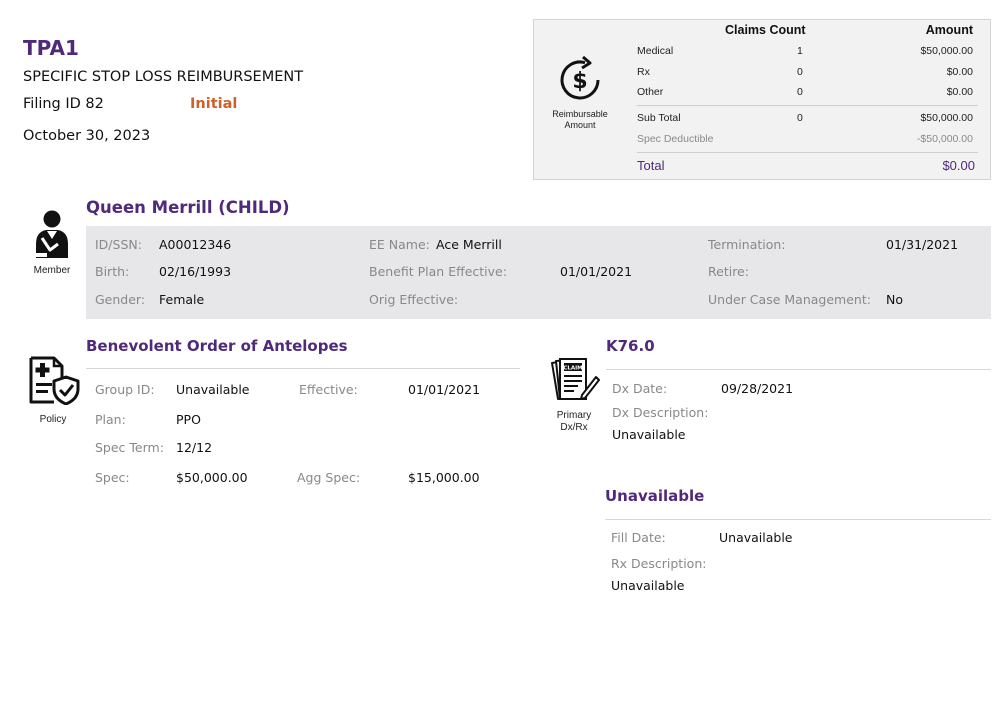 The width and height of the screenshot is (1002, 717). What do you see at coordinates (747, 244) in the screenshot?
I see `termination-label: Termination:` at bounding box center [747, 244].